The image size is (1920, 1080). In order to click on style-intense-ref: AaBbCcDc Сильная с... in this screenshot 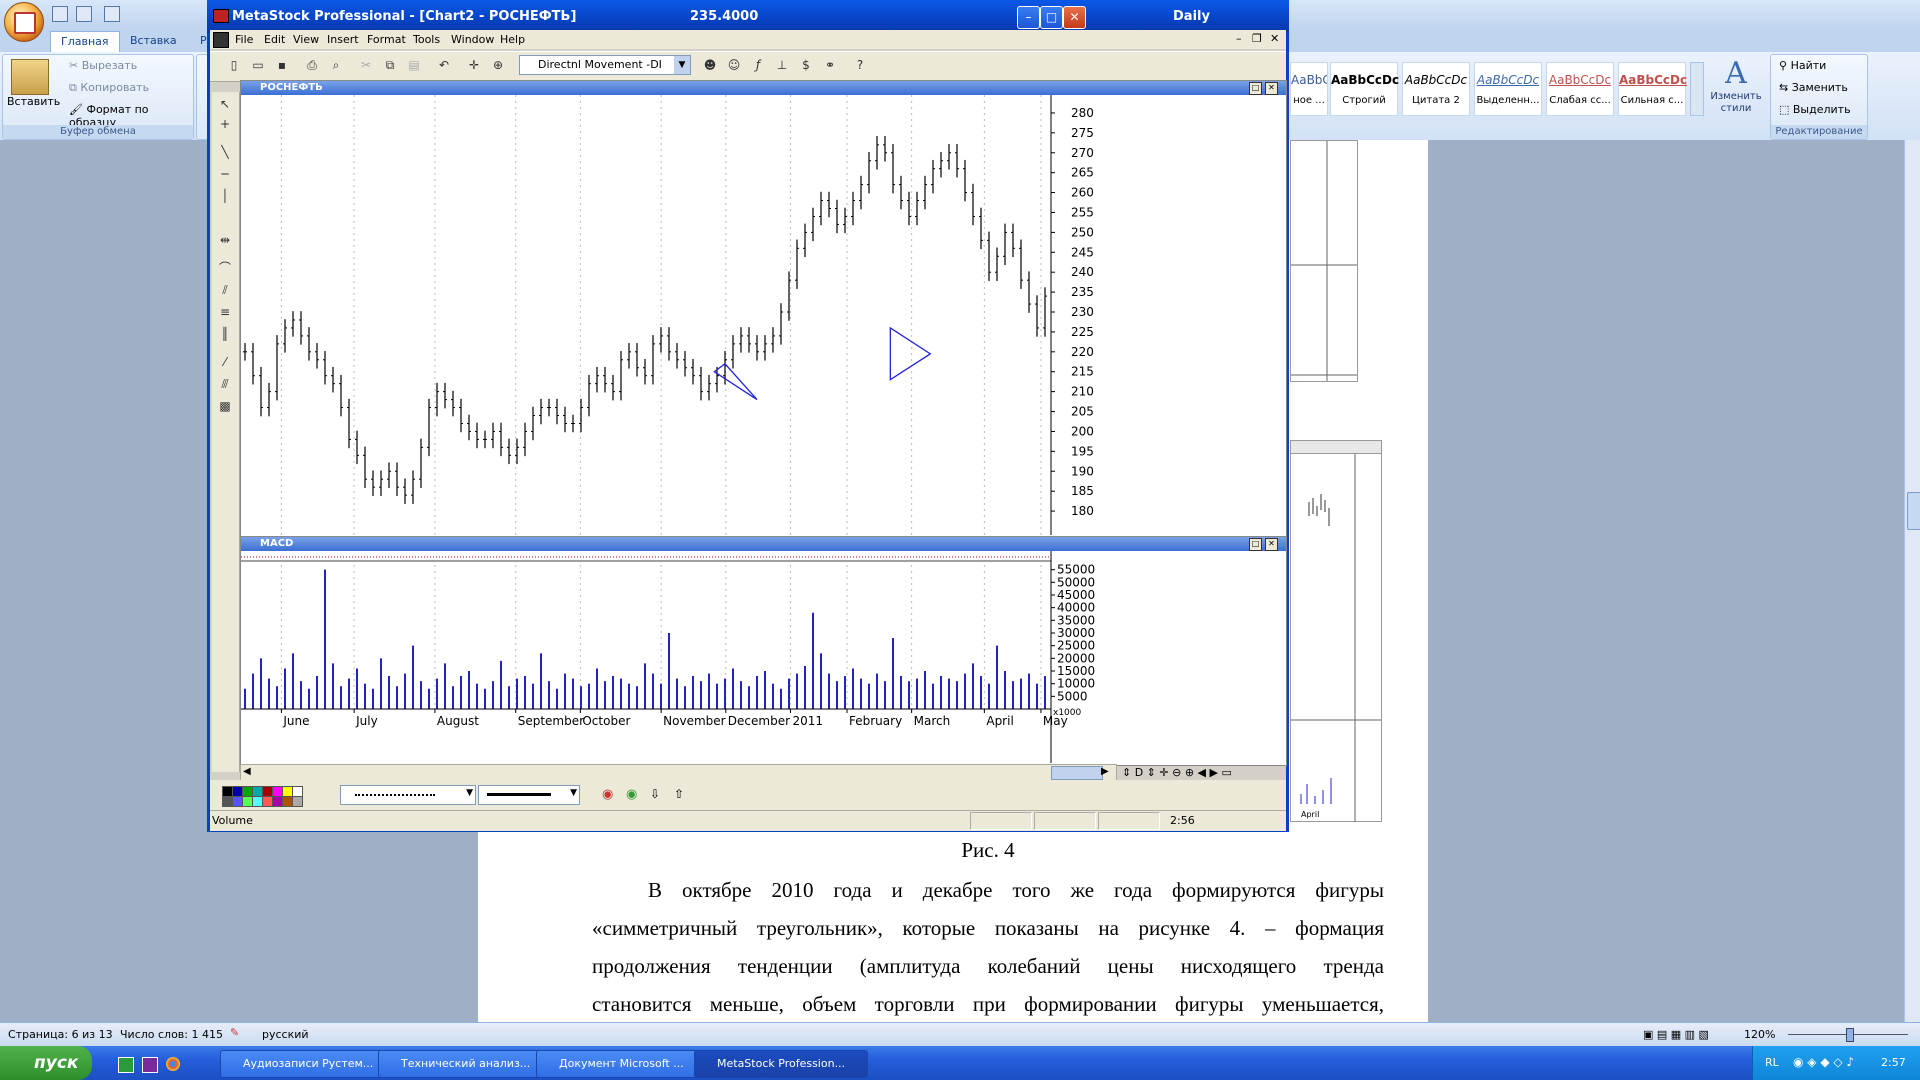, I will do `click(1652, 89)`.